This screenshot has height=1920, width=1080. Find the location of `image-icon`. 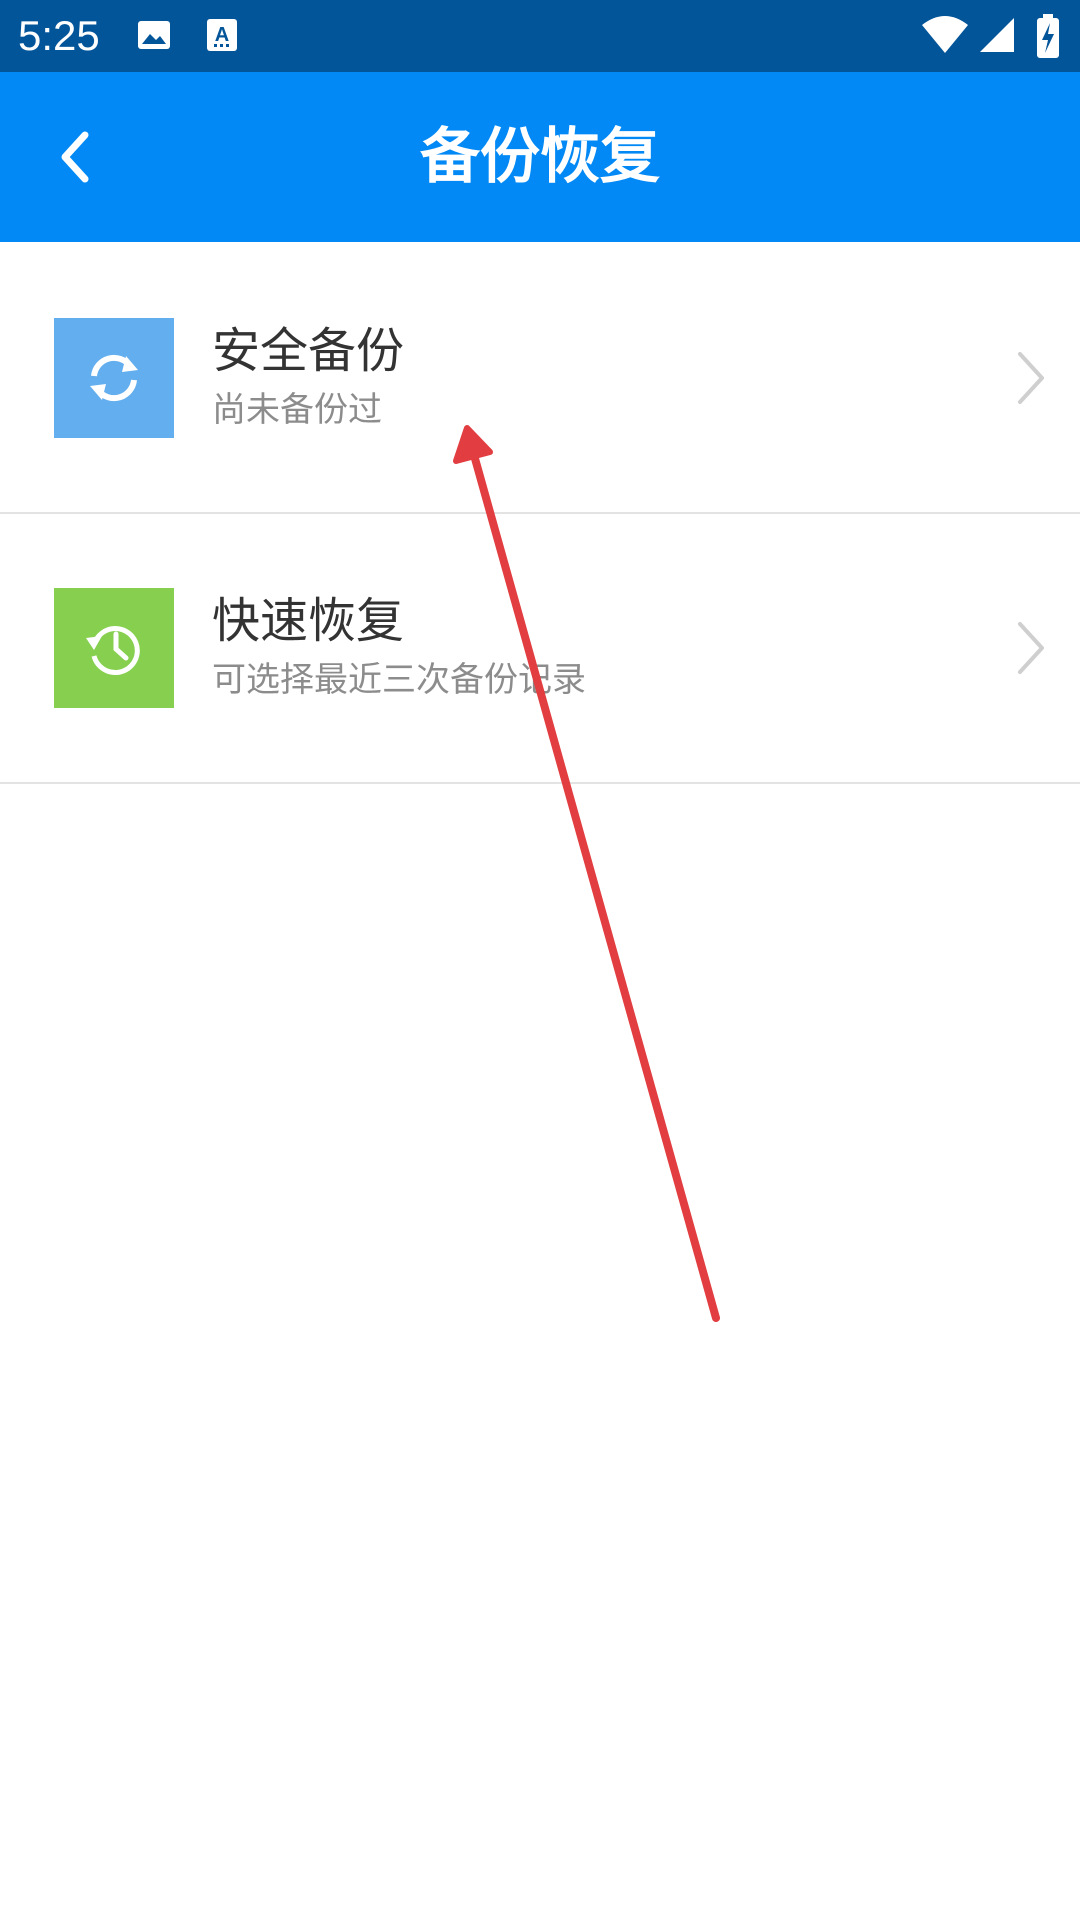

image-icon is located at coordinates (154, 35).